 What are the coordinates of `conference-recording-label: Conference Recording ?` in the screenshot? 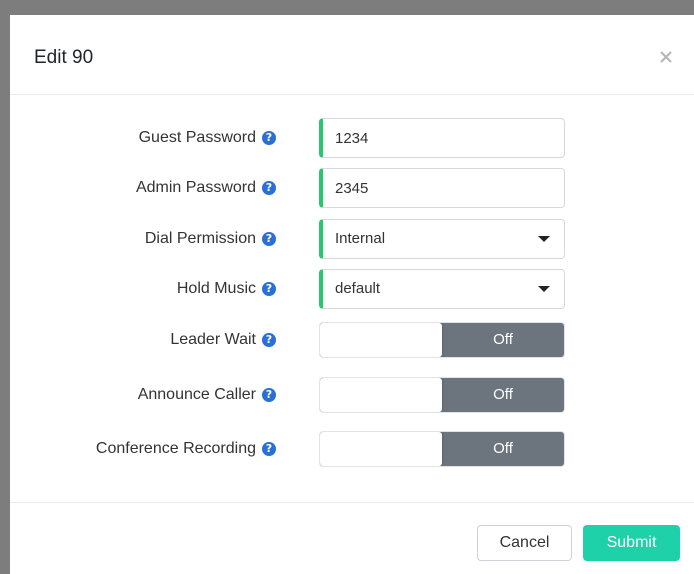 It's located at (186, 449).